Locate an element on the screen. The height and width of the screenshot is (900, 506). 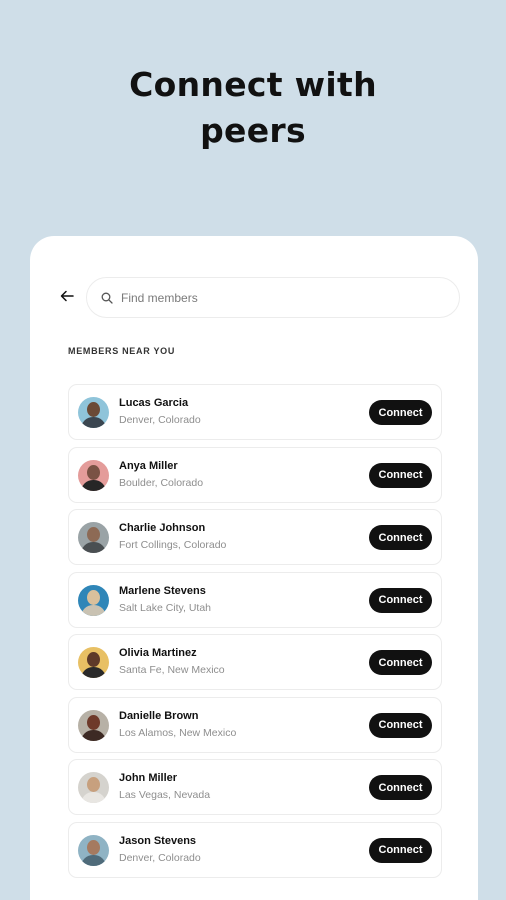
search-input is located at coordinates (271, 297).